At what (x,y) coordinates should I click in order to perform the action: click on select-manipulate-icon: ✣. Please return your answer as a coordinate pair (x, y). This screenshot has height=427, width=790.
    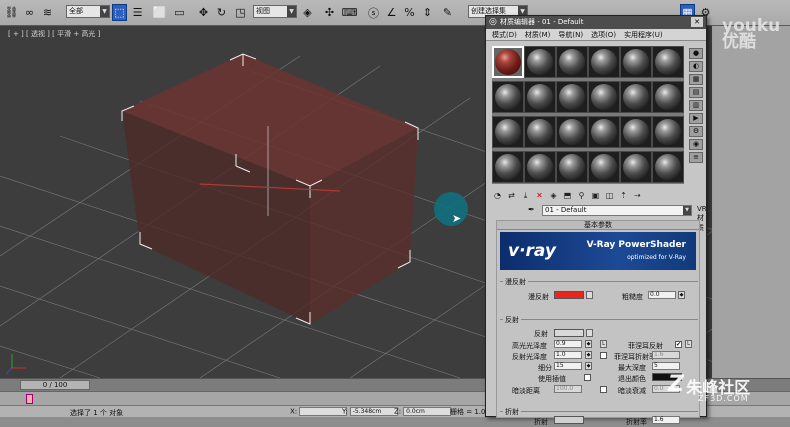
    Looking at the image, I should click on (329, 12).